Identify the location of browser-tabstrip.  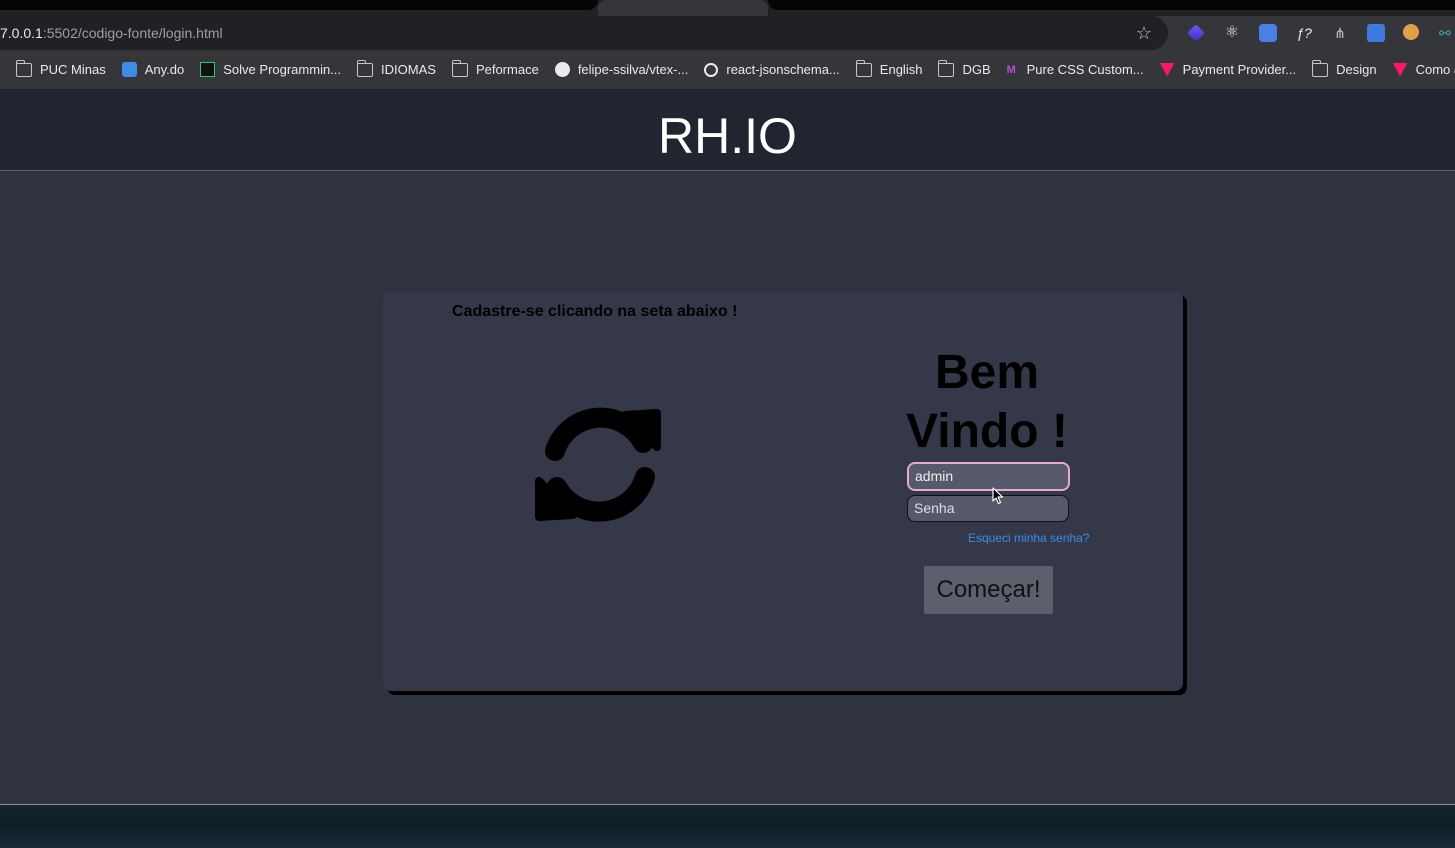
(727, 8).